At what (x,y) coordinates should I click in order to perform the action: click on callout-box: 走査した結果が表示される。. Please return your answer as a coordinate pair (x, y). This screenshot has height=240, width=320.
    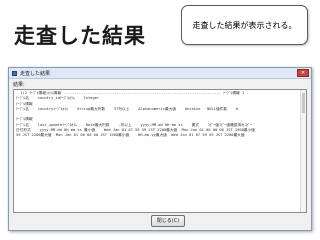
    Looking at the image, I should click on (244, 25).